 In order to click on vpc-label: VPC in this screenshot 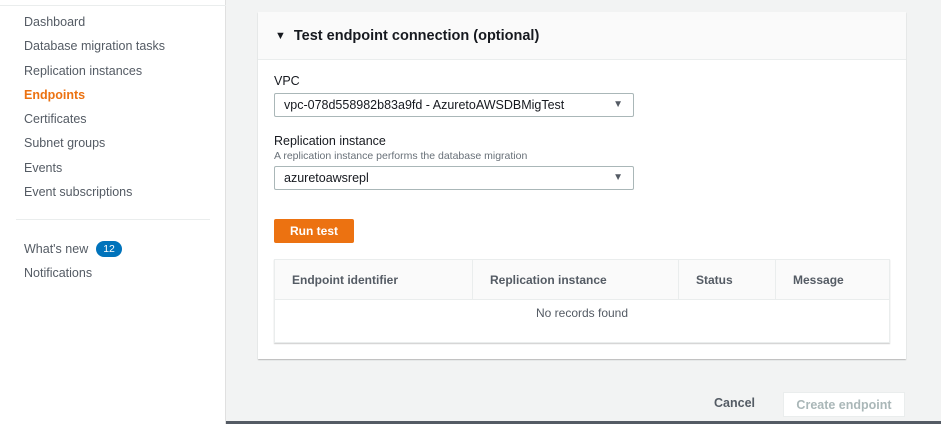, I will do `click(287, 81)`.